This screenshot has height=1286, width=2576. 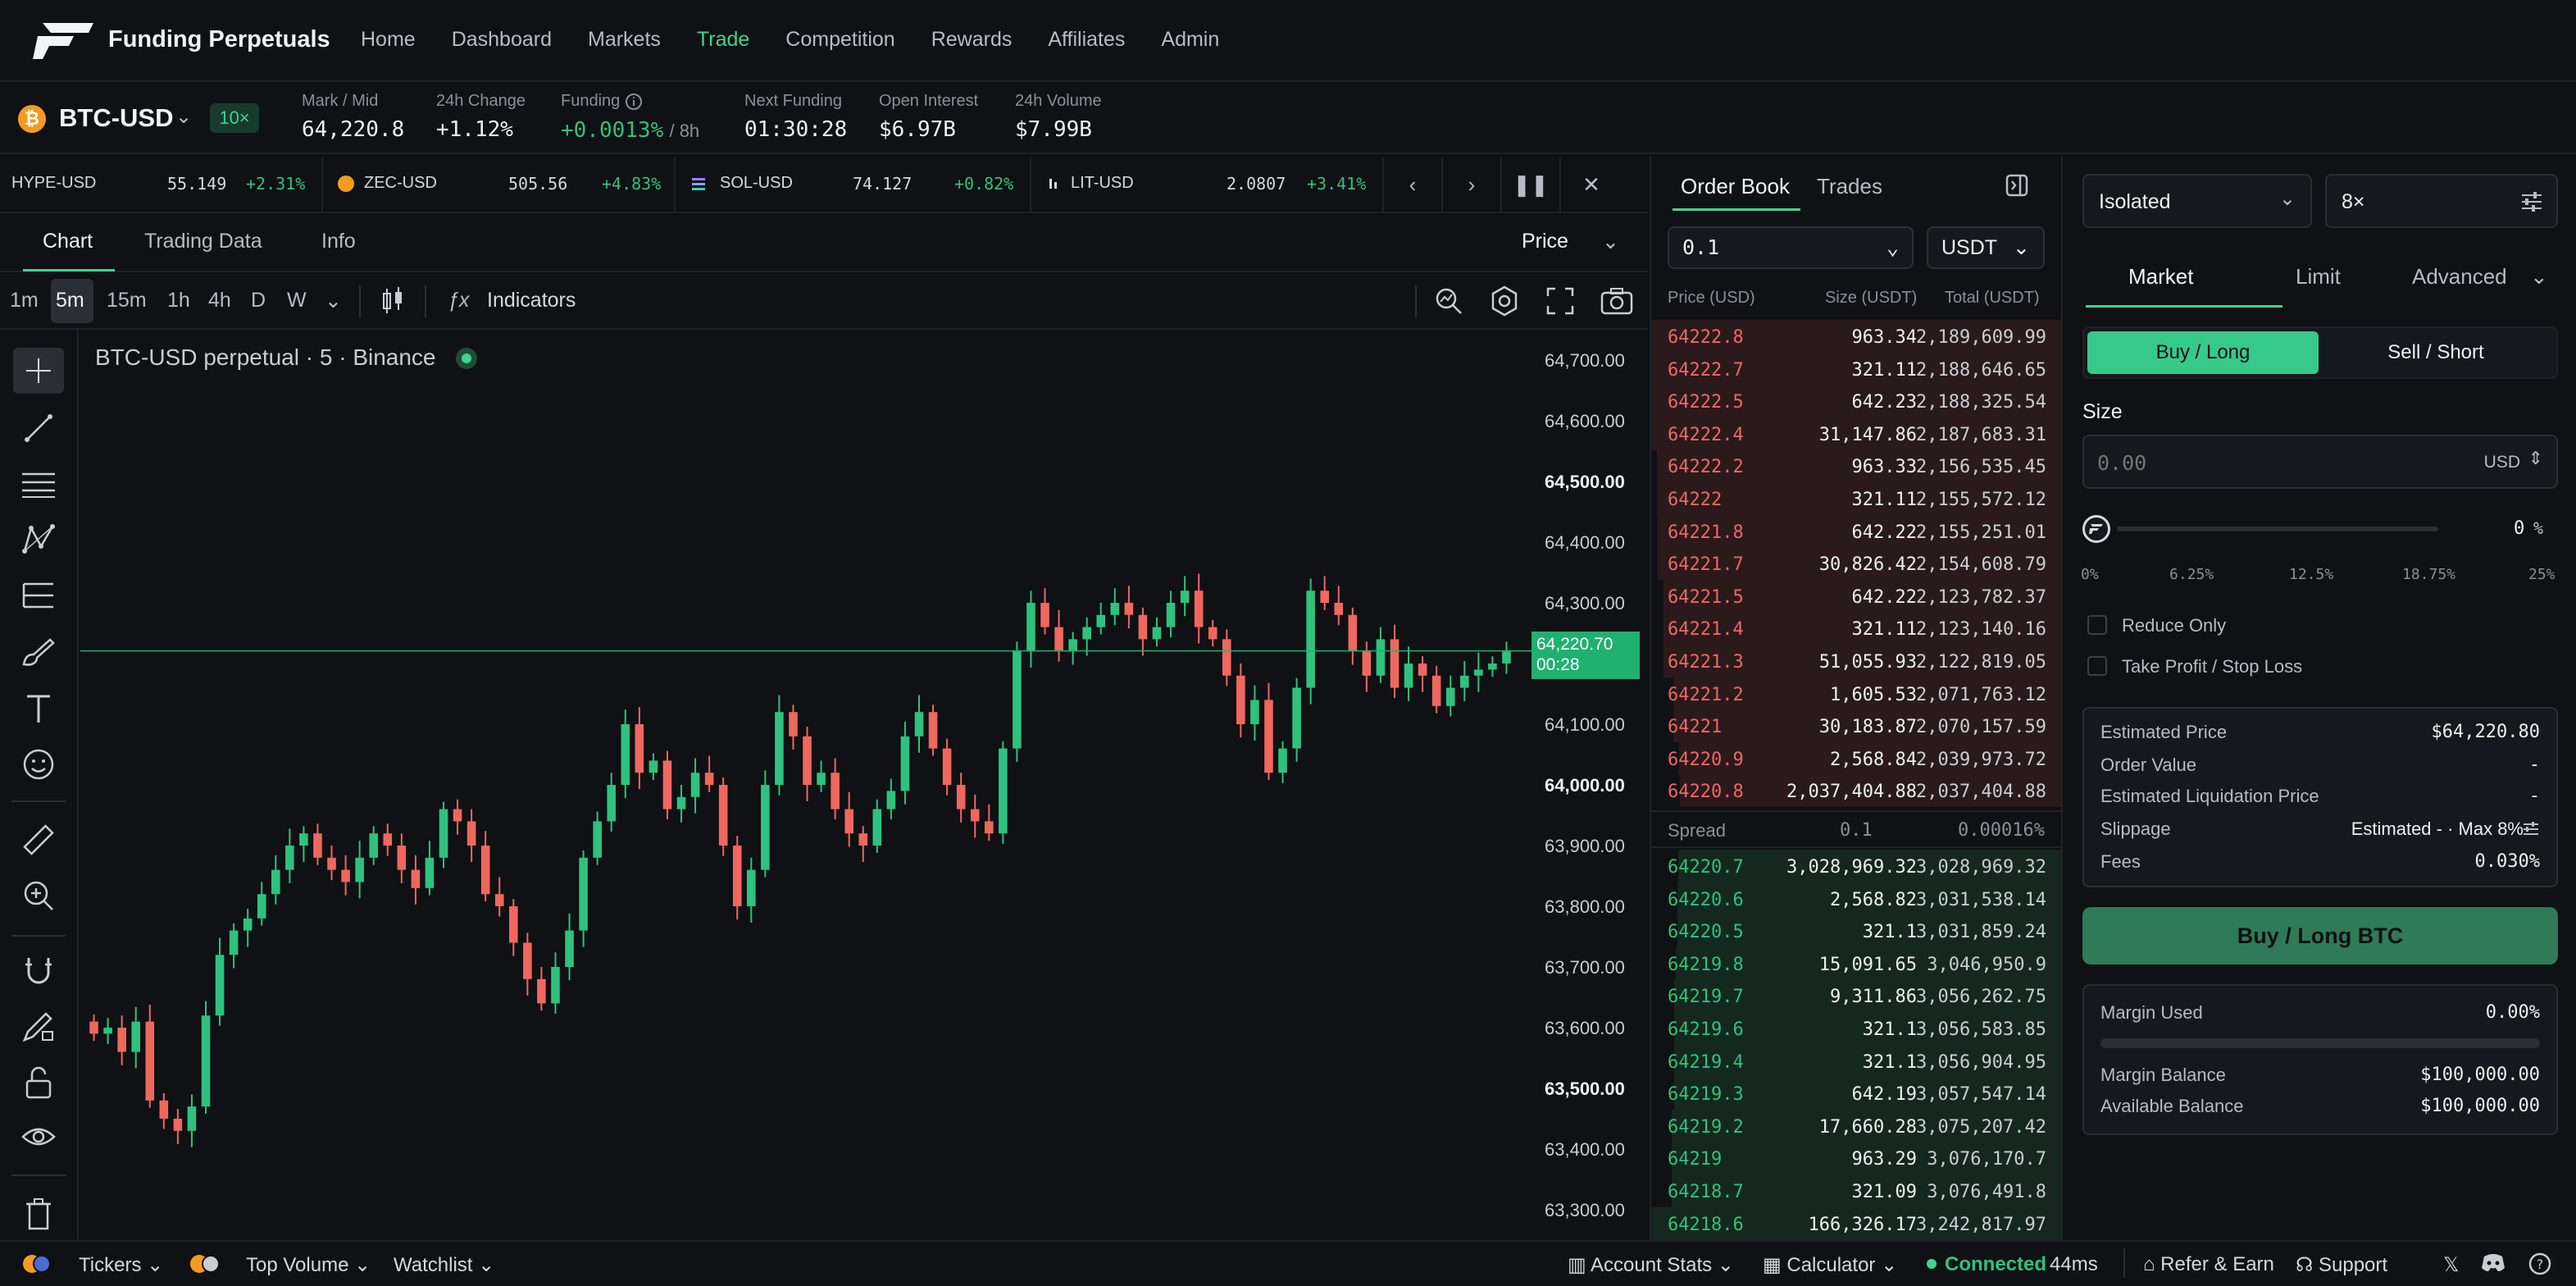 I want to click on nav-markets: Markets, so click(x=624, y=40).